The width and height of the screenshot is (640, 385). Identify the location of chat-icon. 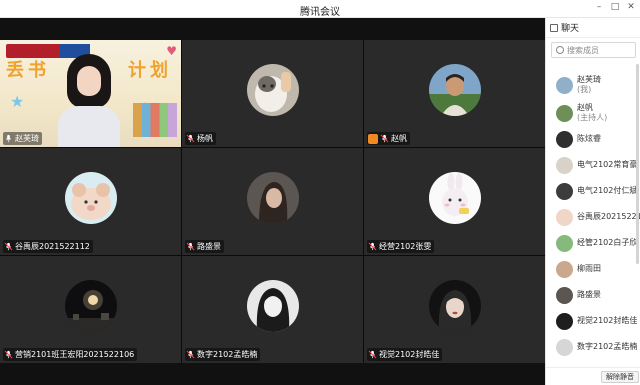
(554, 27).